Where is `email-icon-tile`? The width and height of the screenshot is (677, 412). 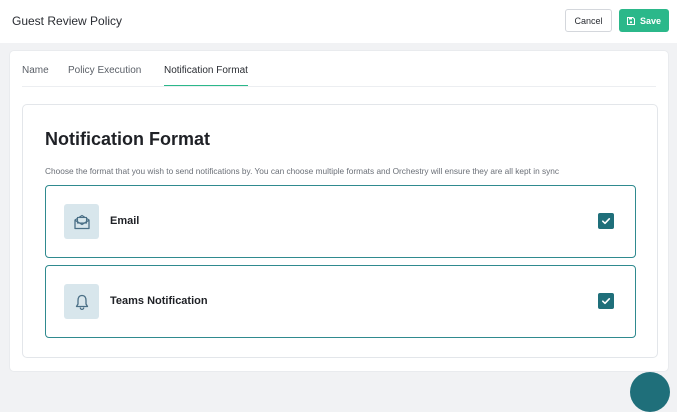 email-icon-tile is located at coordinates (81, 221).